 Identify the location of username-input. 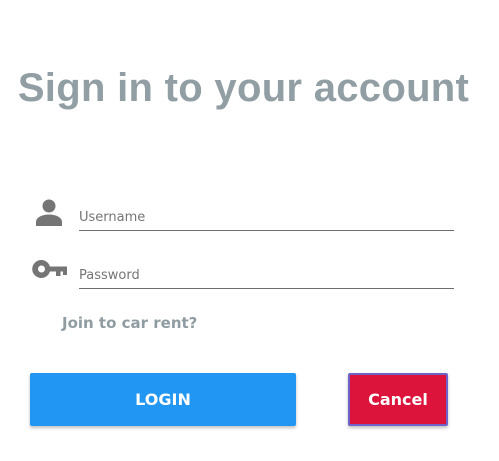
(266, 217).